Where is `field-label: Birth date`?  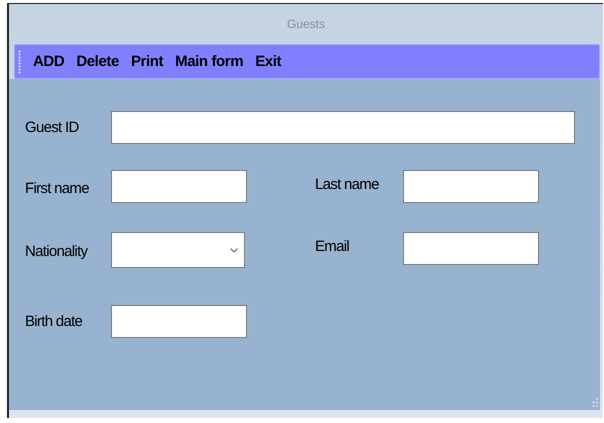
field-label: Birth date is located at coordinates (53, 321).